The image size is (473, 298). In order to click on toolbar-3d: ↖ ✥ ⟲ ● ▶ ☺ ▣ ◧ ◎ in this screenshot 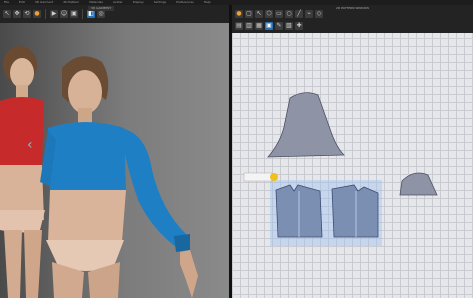, I will do `click(114, 14)`.